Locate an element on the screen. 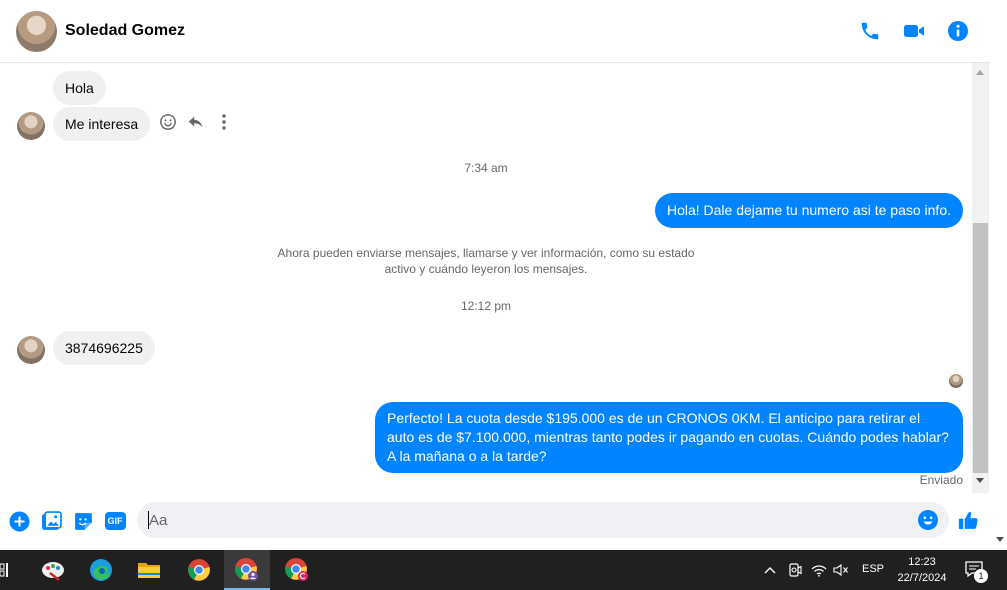 This screenshot has width=1007, height=590. chrome-profile-1-icon is located at coordinates (247, 570).